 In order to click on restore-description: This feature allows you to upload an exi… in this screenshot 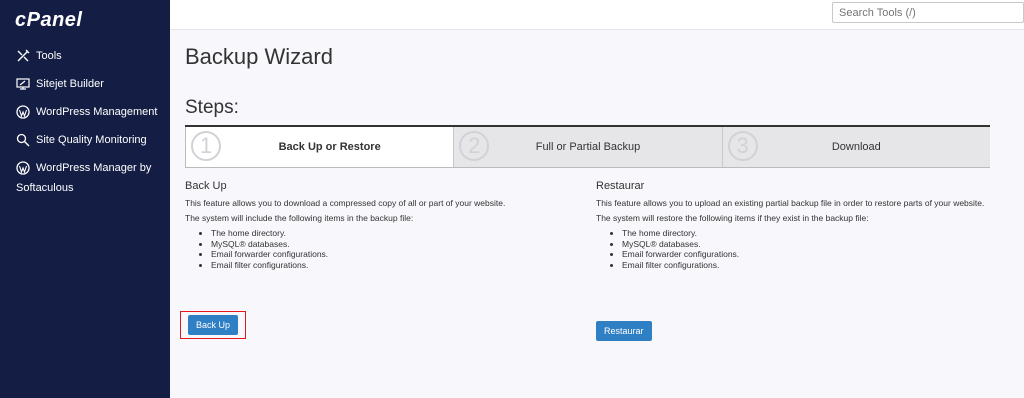, I will do `click(790, 203)`.